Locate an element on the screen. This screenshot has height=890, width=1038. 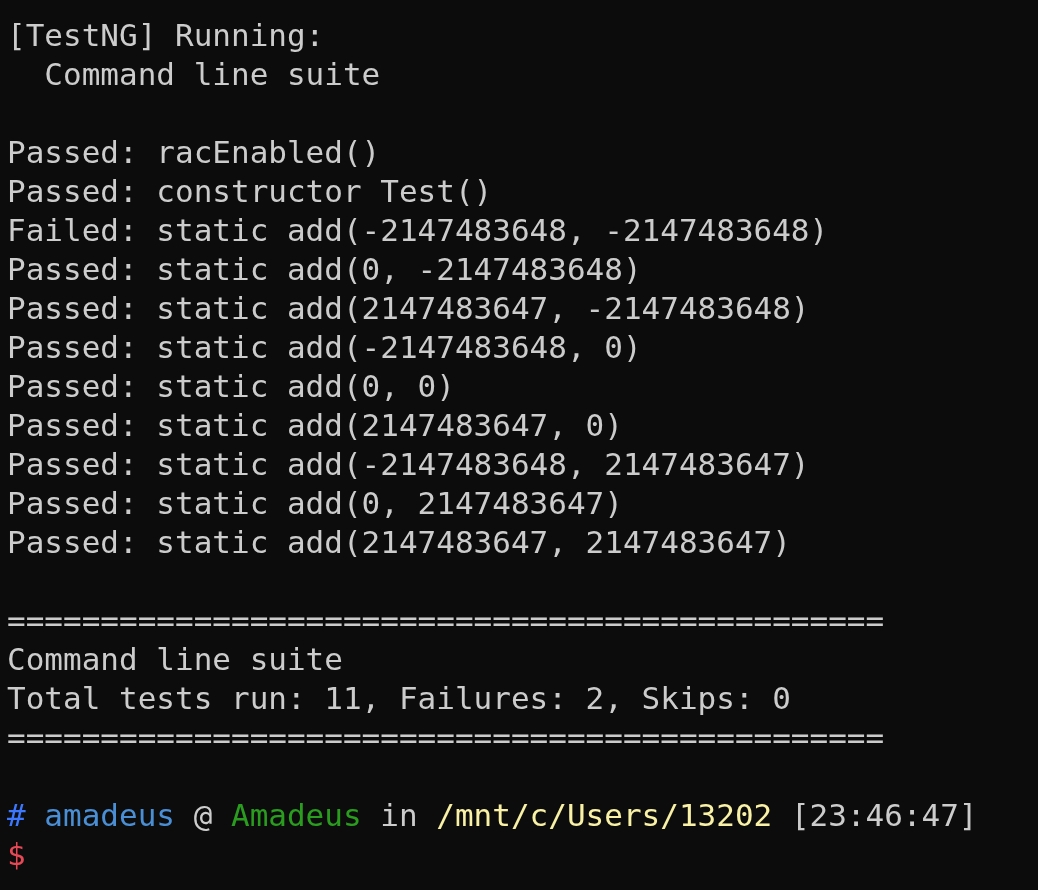
output-line: Passed: racEnabled() is located at coordinates (194, 152).